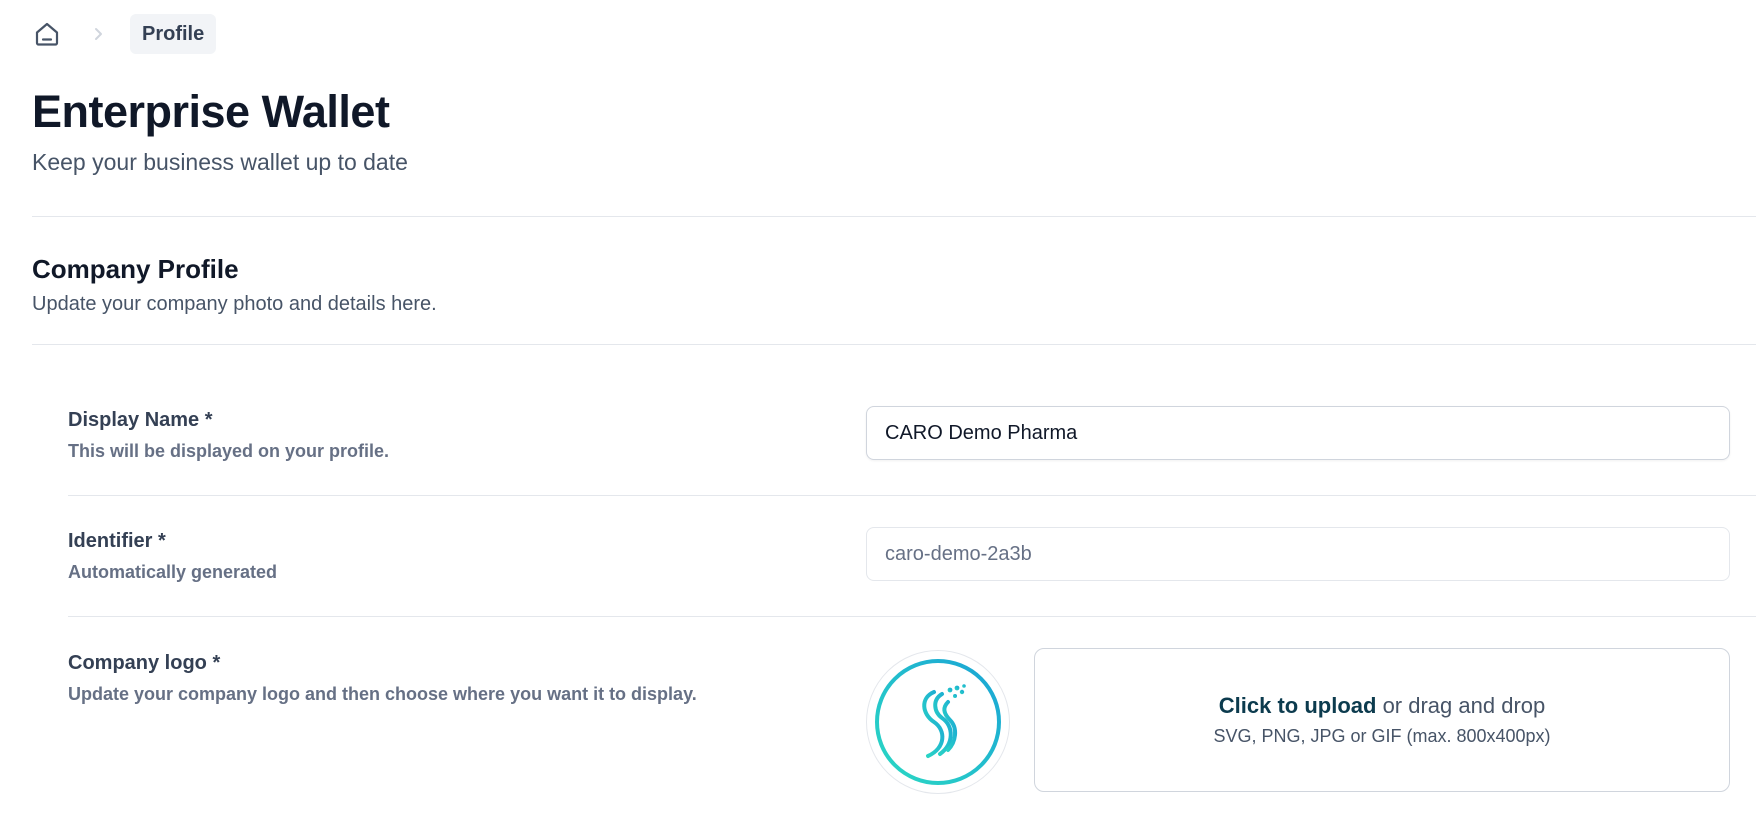  What do you see at coordinates (117, 541) in the screenshot?
I see `identifier-label: Identifier *` at bounding box center [117, 541].